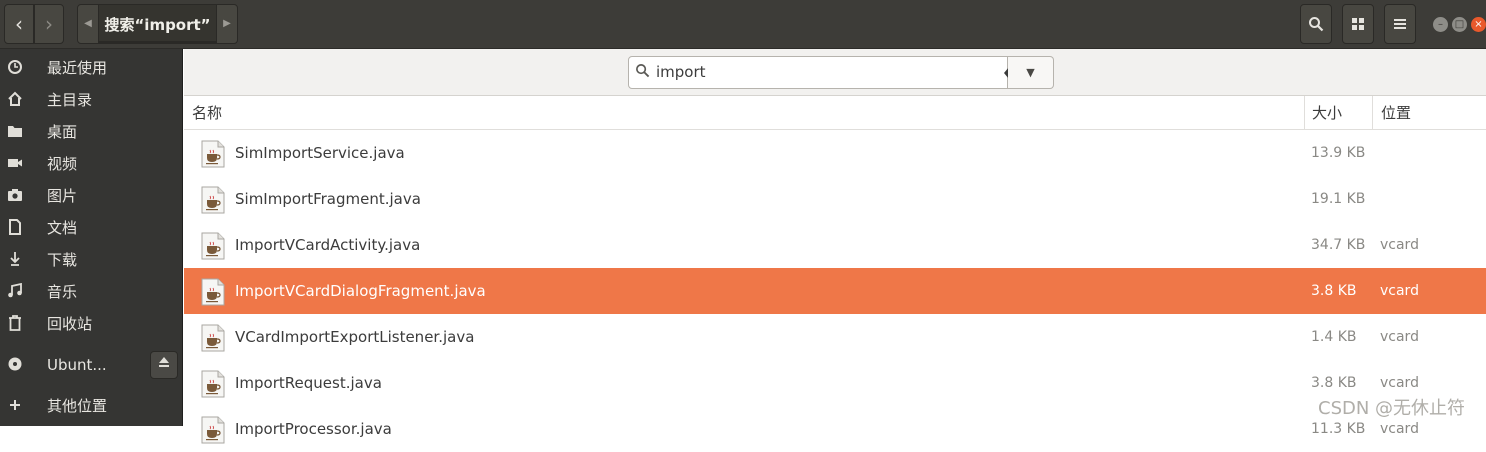 The width and height of the screenshot is (1486, 452). Describe the element at coordinates (91, 164) in the screenshot. I see `sidebar-item-videos: 视频` at that location.